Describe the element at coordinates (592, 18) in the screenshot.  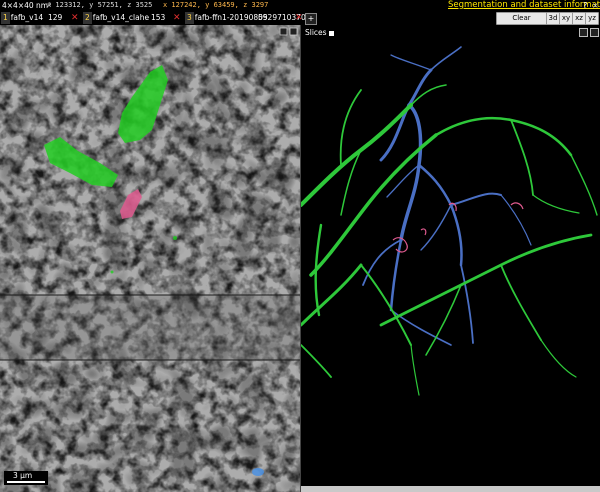
I see `layout-yz-button: yz` at that location.